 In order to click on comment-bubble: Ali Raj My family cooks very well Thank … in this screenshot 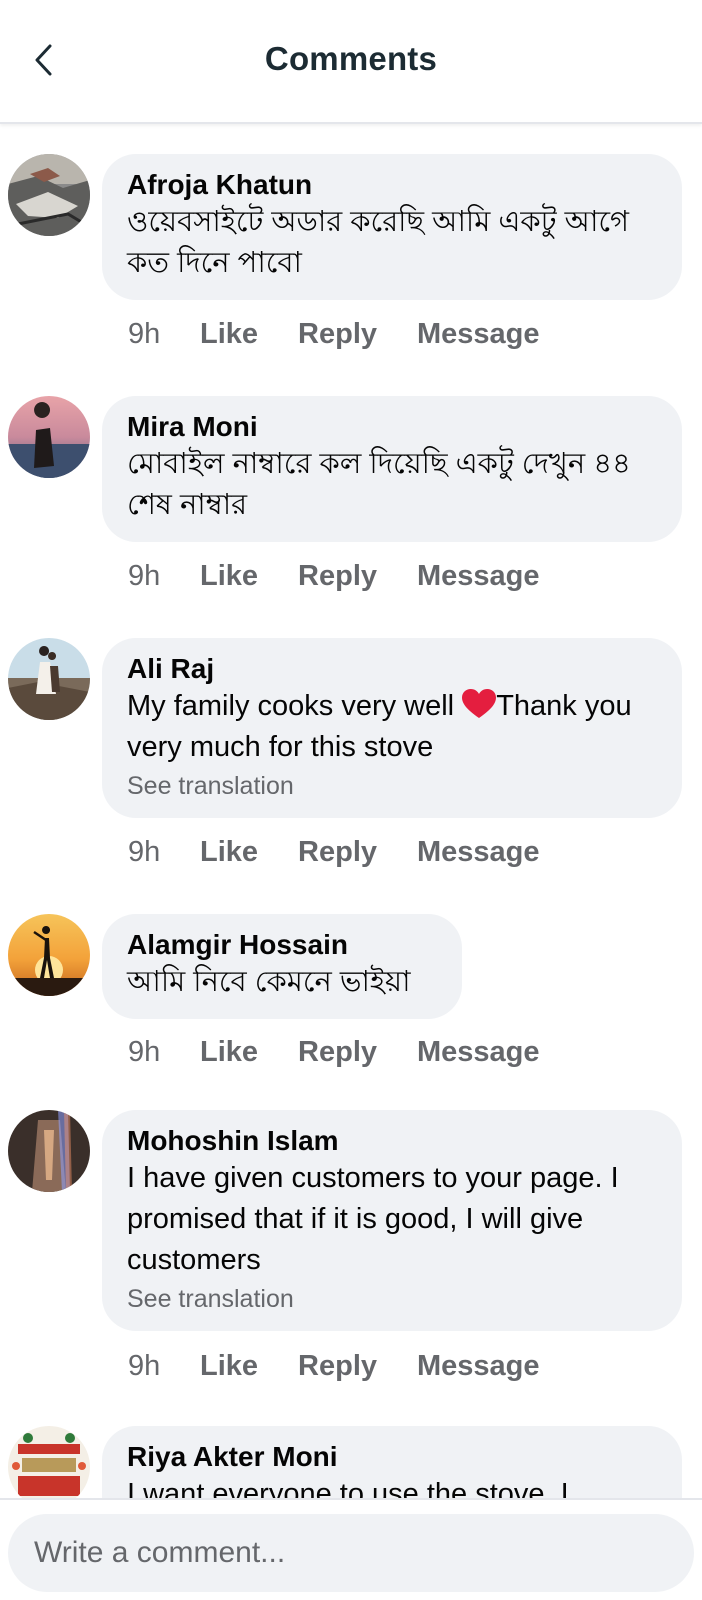, I will do `click(392, 728)`.